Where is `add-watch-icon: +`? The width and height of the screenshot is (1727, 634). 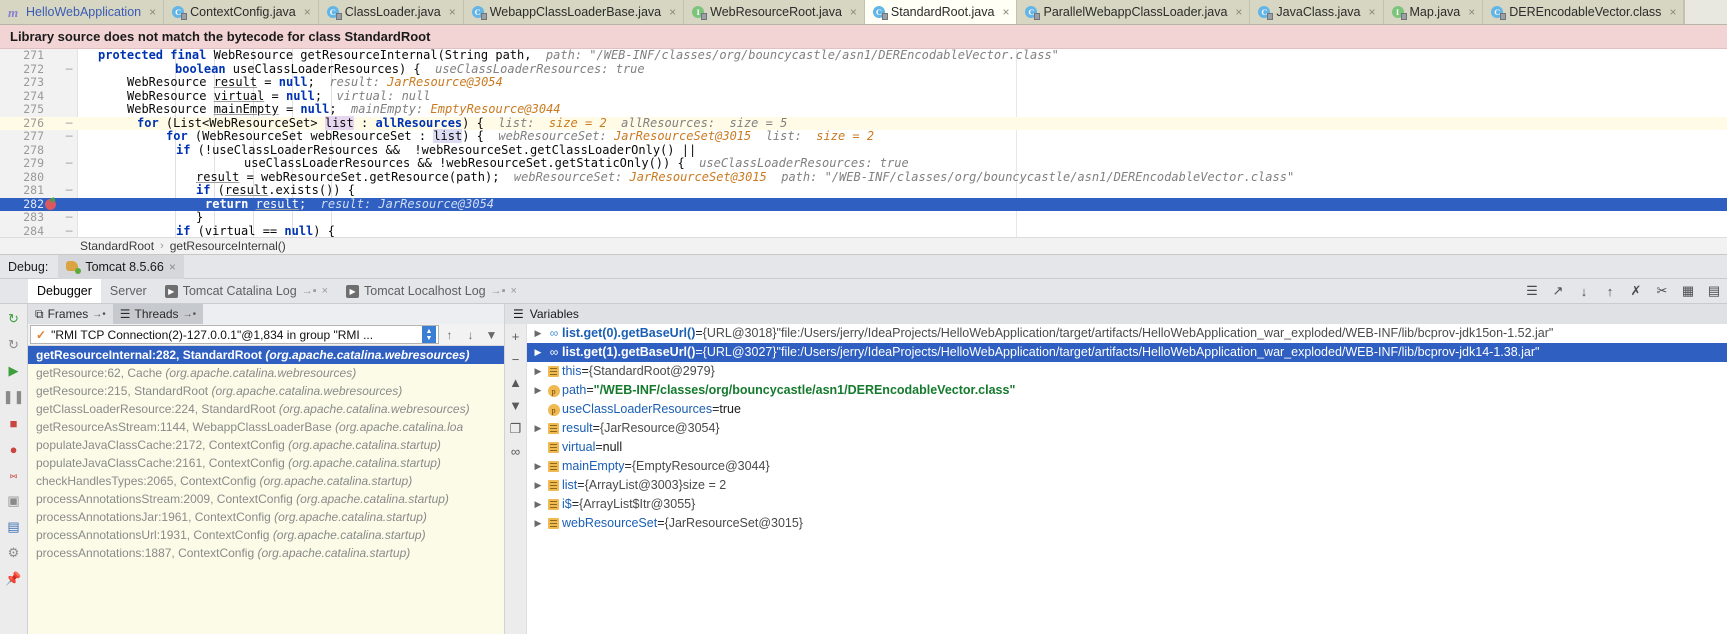
add-watch-icon: + is located at coordinates (516, 336).